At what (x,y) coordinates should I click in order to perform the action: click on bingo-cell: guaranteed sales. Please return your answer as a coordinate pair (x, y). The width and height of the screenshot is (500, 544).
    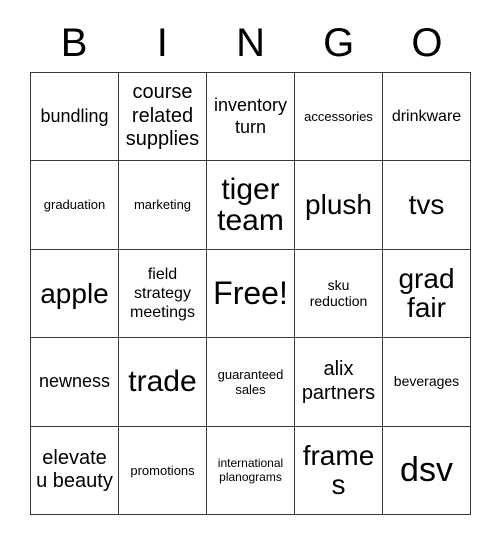
    Looking at the image, I should click on (251, 382).